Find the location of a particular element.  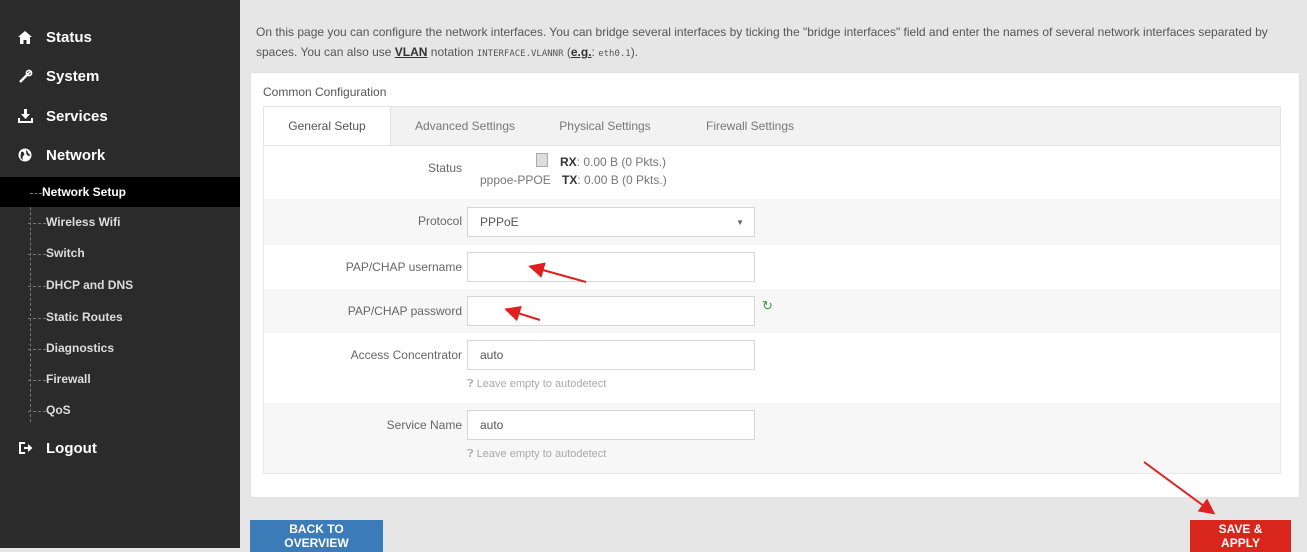

sidebar-item-label: Static Routes is located at coordinates (84, 317).